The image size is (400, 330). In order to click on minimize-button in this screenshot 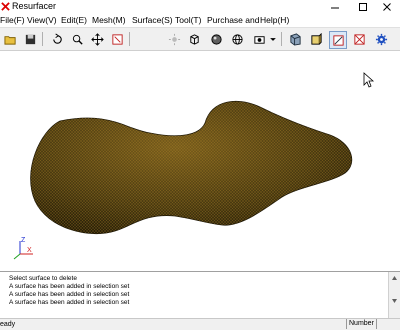, I will do `click(335, 7)`.